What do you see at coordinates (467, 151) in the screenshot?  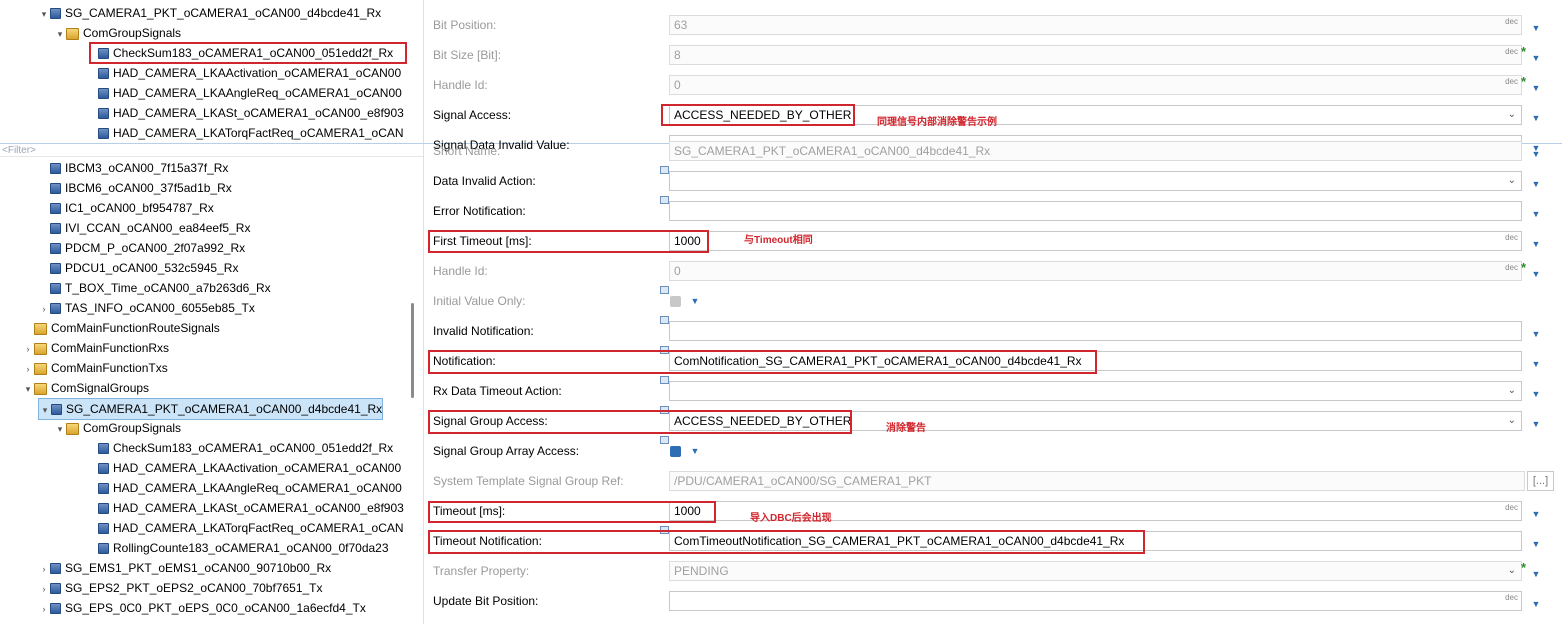 I see `property-label: Short Name:` at bounding box center [467, 151].